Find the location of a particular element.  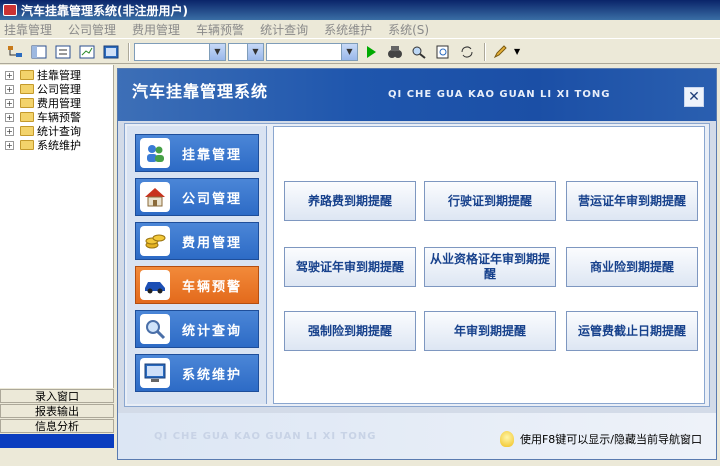

tab-report-output: 报表输出 is located at coordinates (57, 411).